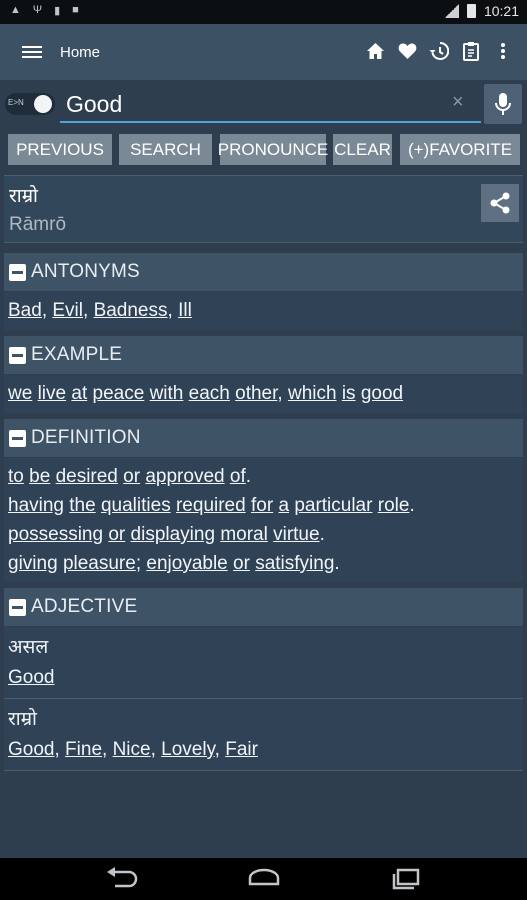 The width and height of the screenshot is (527, 900). I want to click on adjective-words: Good, Fine, Nice, Lovely, Fair, so click(263, 750).